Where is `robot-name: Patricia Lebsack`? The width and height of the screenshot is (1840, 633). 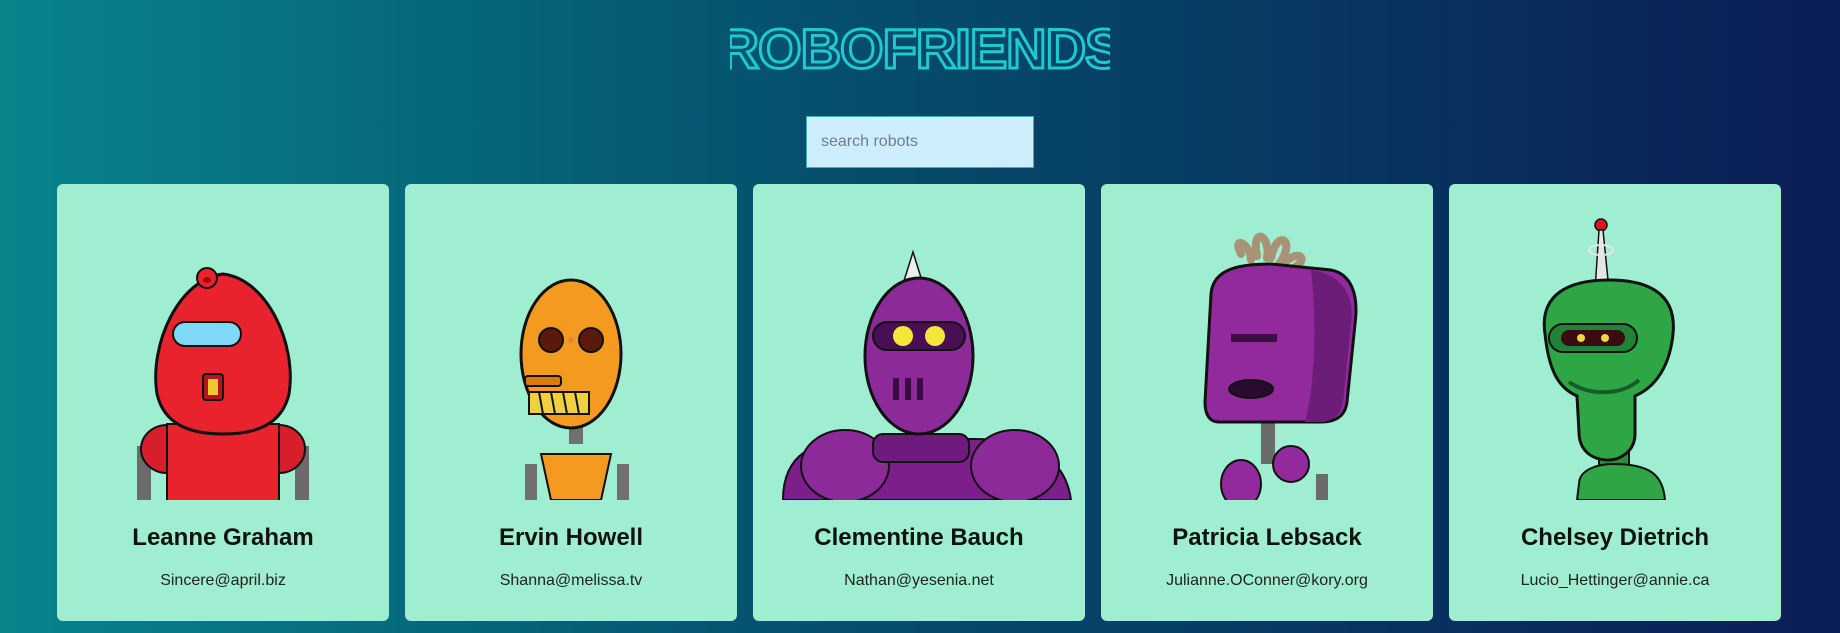 robot-name: Patricia Lebsack is located at coordinates (1267, 537).